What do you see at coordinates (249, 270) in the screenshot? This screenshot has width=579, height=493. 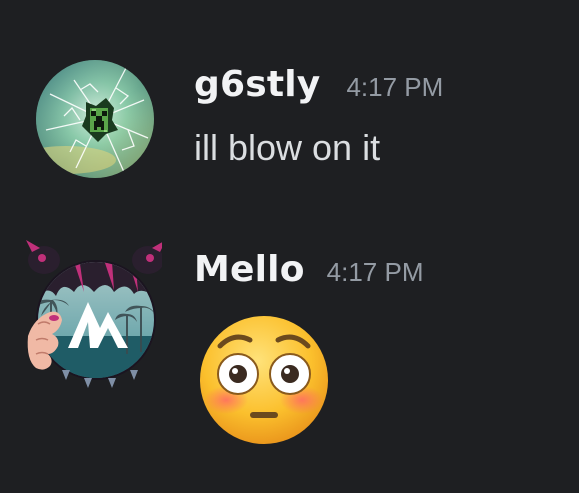 I see `username: Mello` at bounding box center [249, 270].